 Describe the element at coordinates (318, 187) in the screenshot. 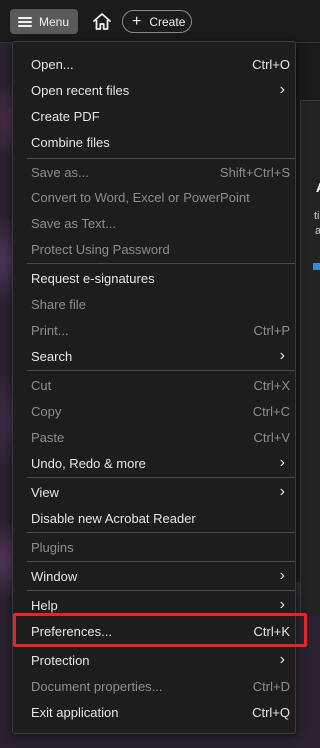

I see `side-panel-letter: A` at that location.